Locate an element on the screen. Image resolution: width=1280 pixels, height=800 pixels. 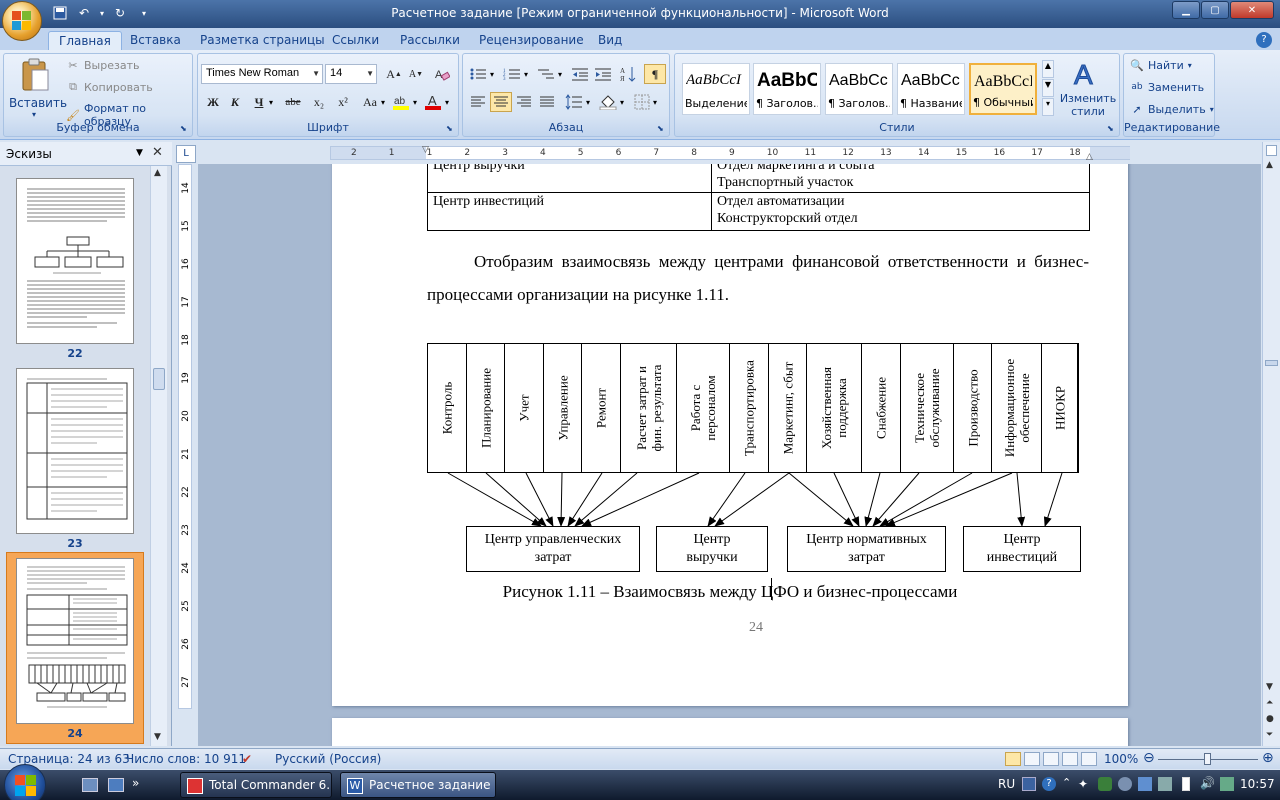
strikethrough-button: abe is located at coordinates (293, 102).